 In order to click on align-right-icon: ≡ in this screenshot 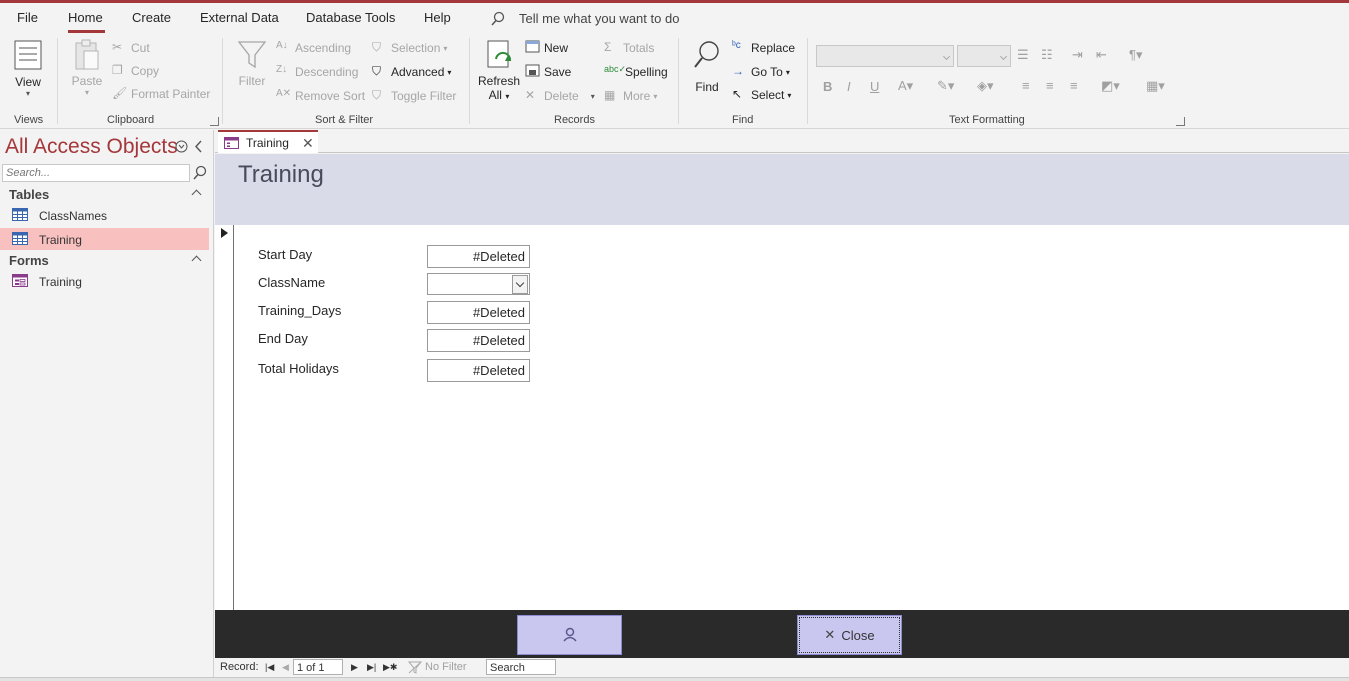, I will do `click(1074, 85)`.